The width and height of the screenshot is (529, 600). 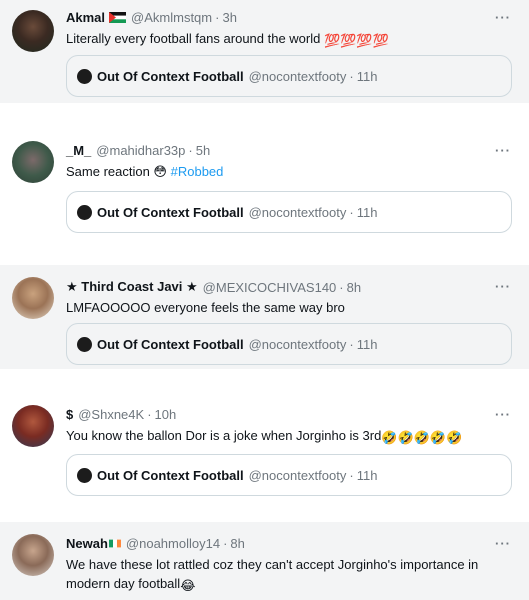 I want to click on timestamp: 3h, so click(x=229, y=17).